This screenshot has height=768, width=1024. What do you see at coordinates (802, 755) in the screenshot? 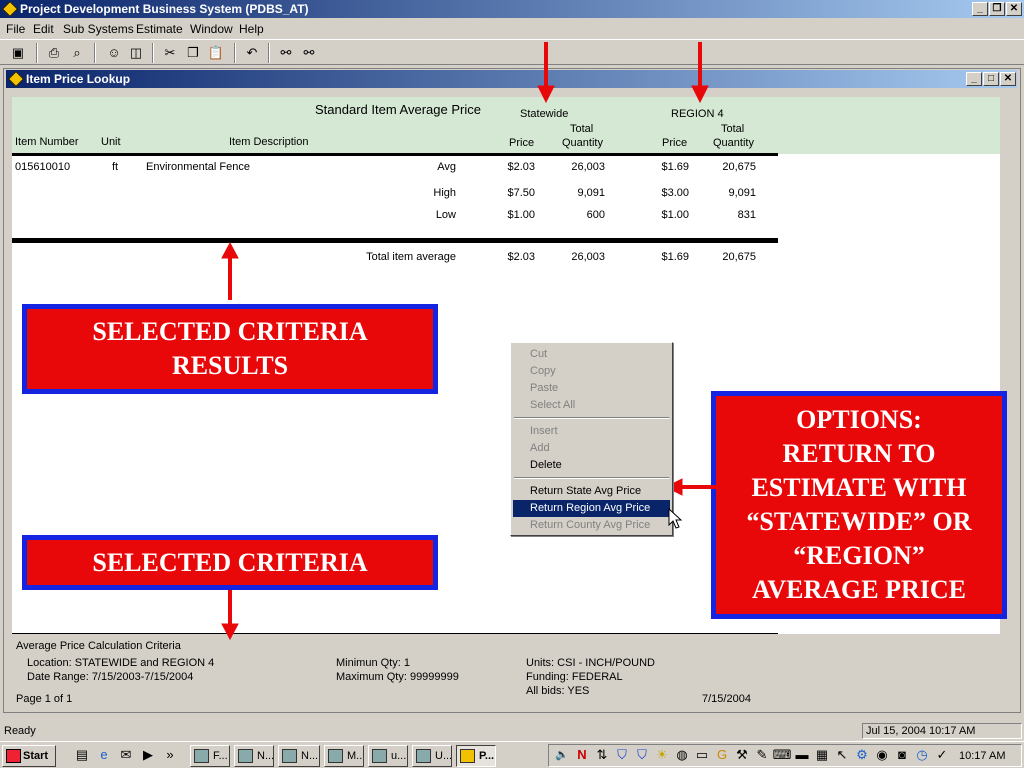
I see `tray-battery-icon: ▬` at bounding box center [802, 755].